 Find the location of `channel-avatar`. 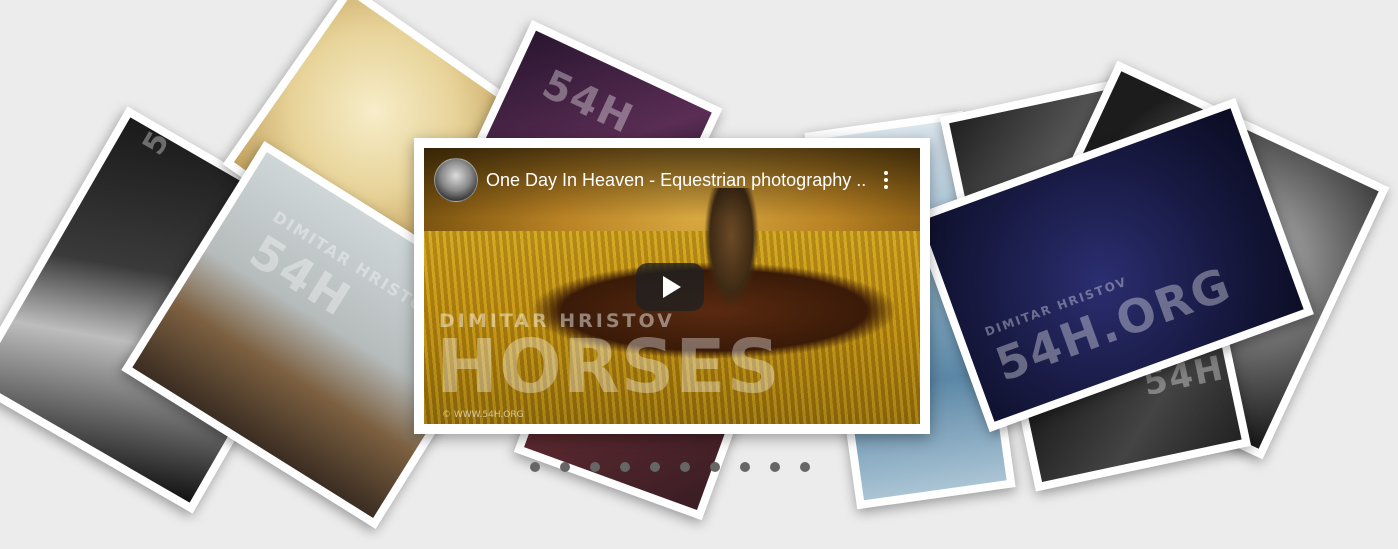

channel-avatar is located at coordinates (456, 180).